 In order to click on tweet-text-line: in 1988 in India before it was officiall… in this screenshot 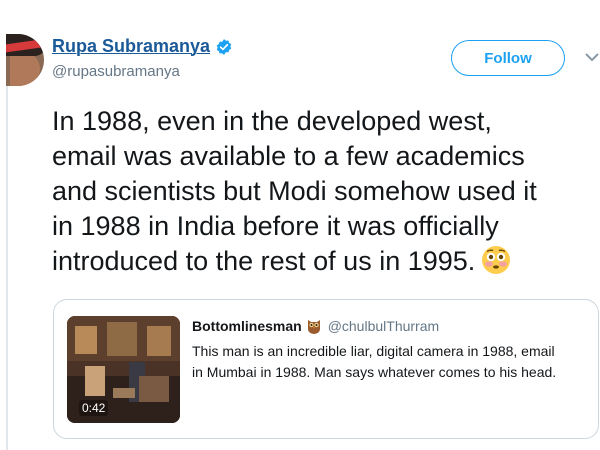, I will do `click(275, 226)`.